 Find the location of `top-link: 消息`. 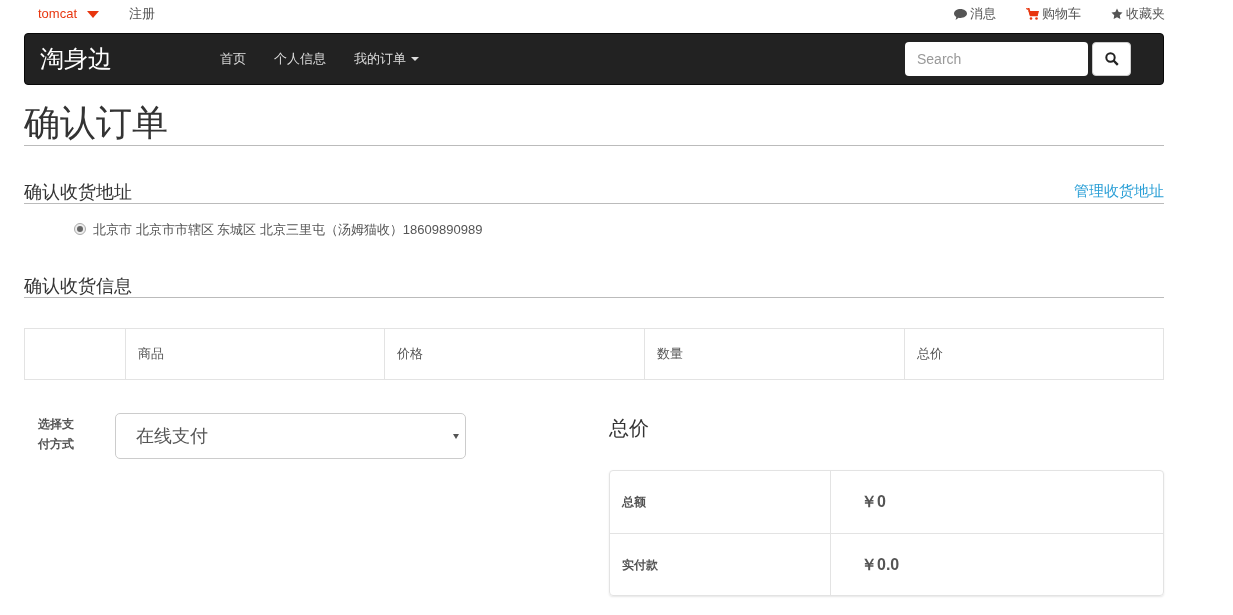

top-link: 消息 is located at coordinates (975, 14).